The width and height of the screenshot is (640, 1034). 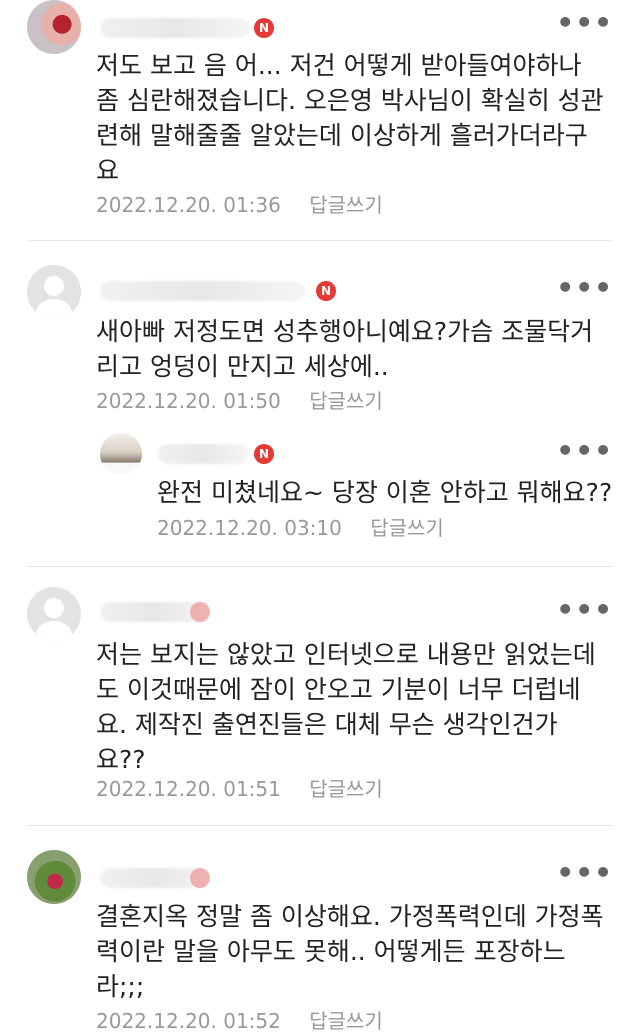 What do you see at coordinates (188, 205) in the screenshot?
I see `comment-time: 2022.12.20. 01:36` at bounding box center [188, 205].